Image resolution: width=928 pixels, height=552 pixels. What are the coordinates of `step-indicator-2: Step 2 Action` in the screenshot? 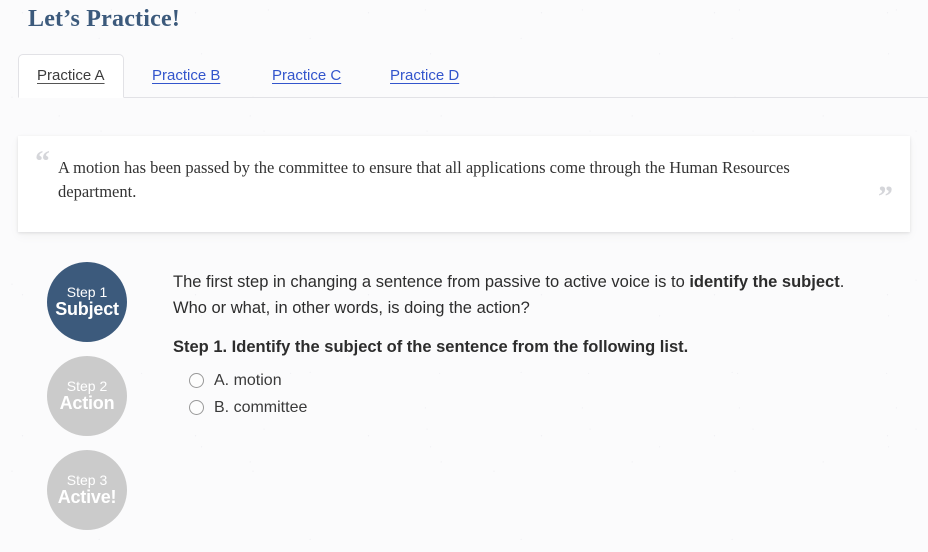 It's located at (87, 396).